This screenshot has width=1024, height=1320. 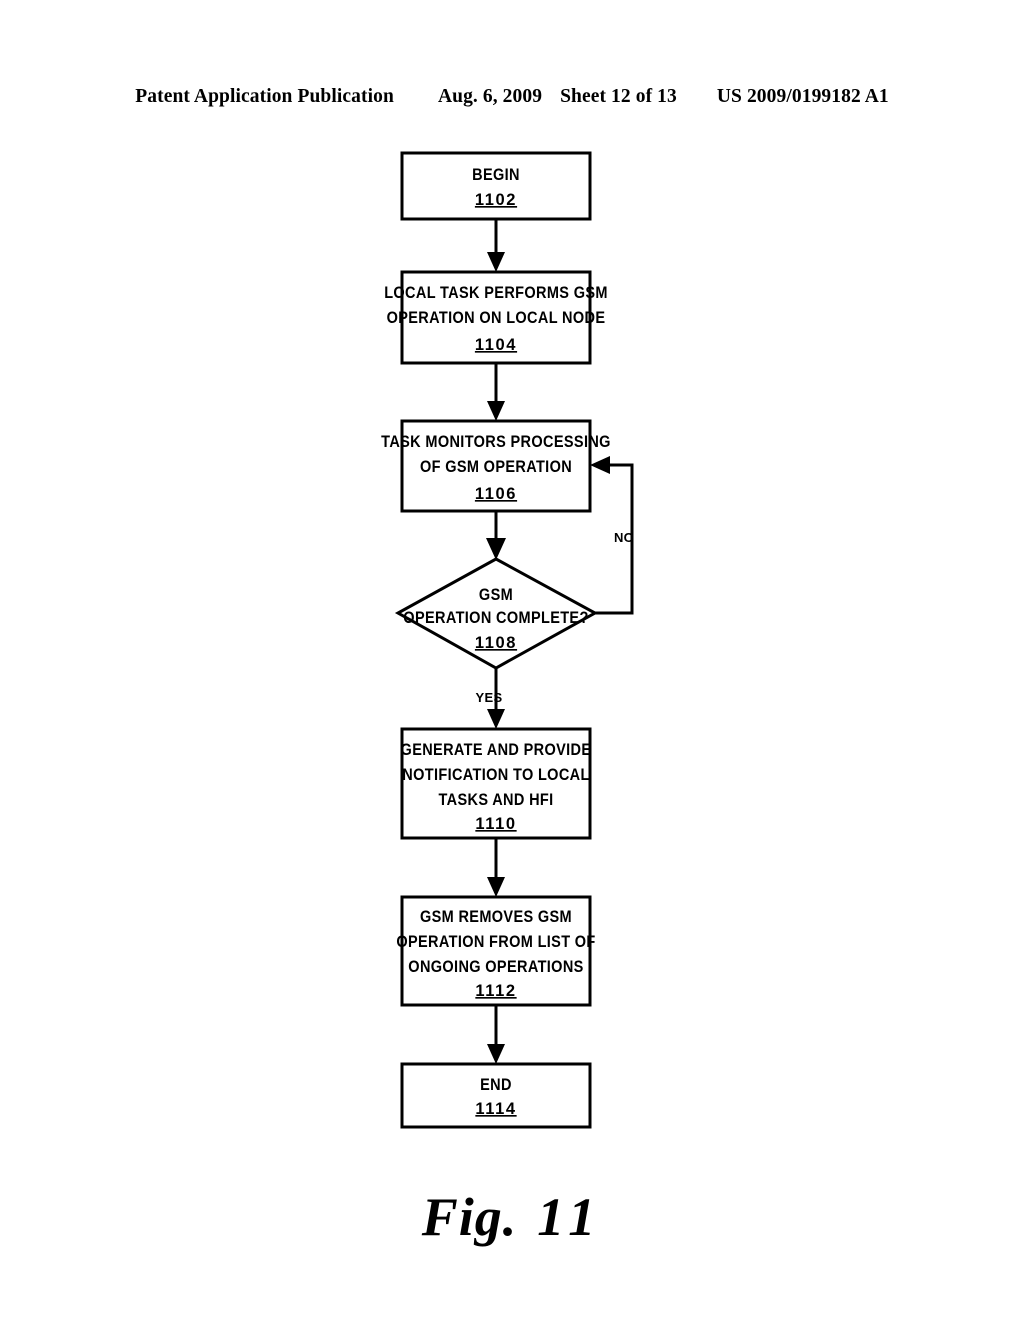 What do you see at coordinates (495, 942) in the screenshot?
I see `flow-node-1112-line-1: OPERATION FROM LIST OF` at bounding box center [495, 942].